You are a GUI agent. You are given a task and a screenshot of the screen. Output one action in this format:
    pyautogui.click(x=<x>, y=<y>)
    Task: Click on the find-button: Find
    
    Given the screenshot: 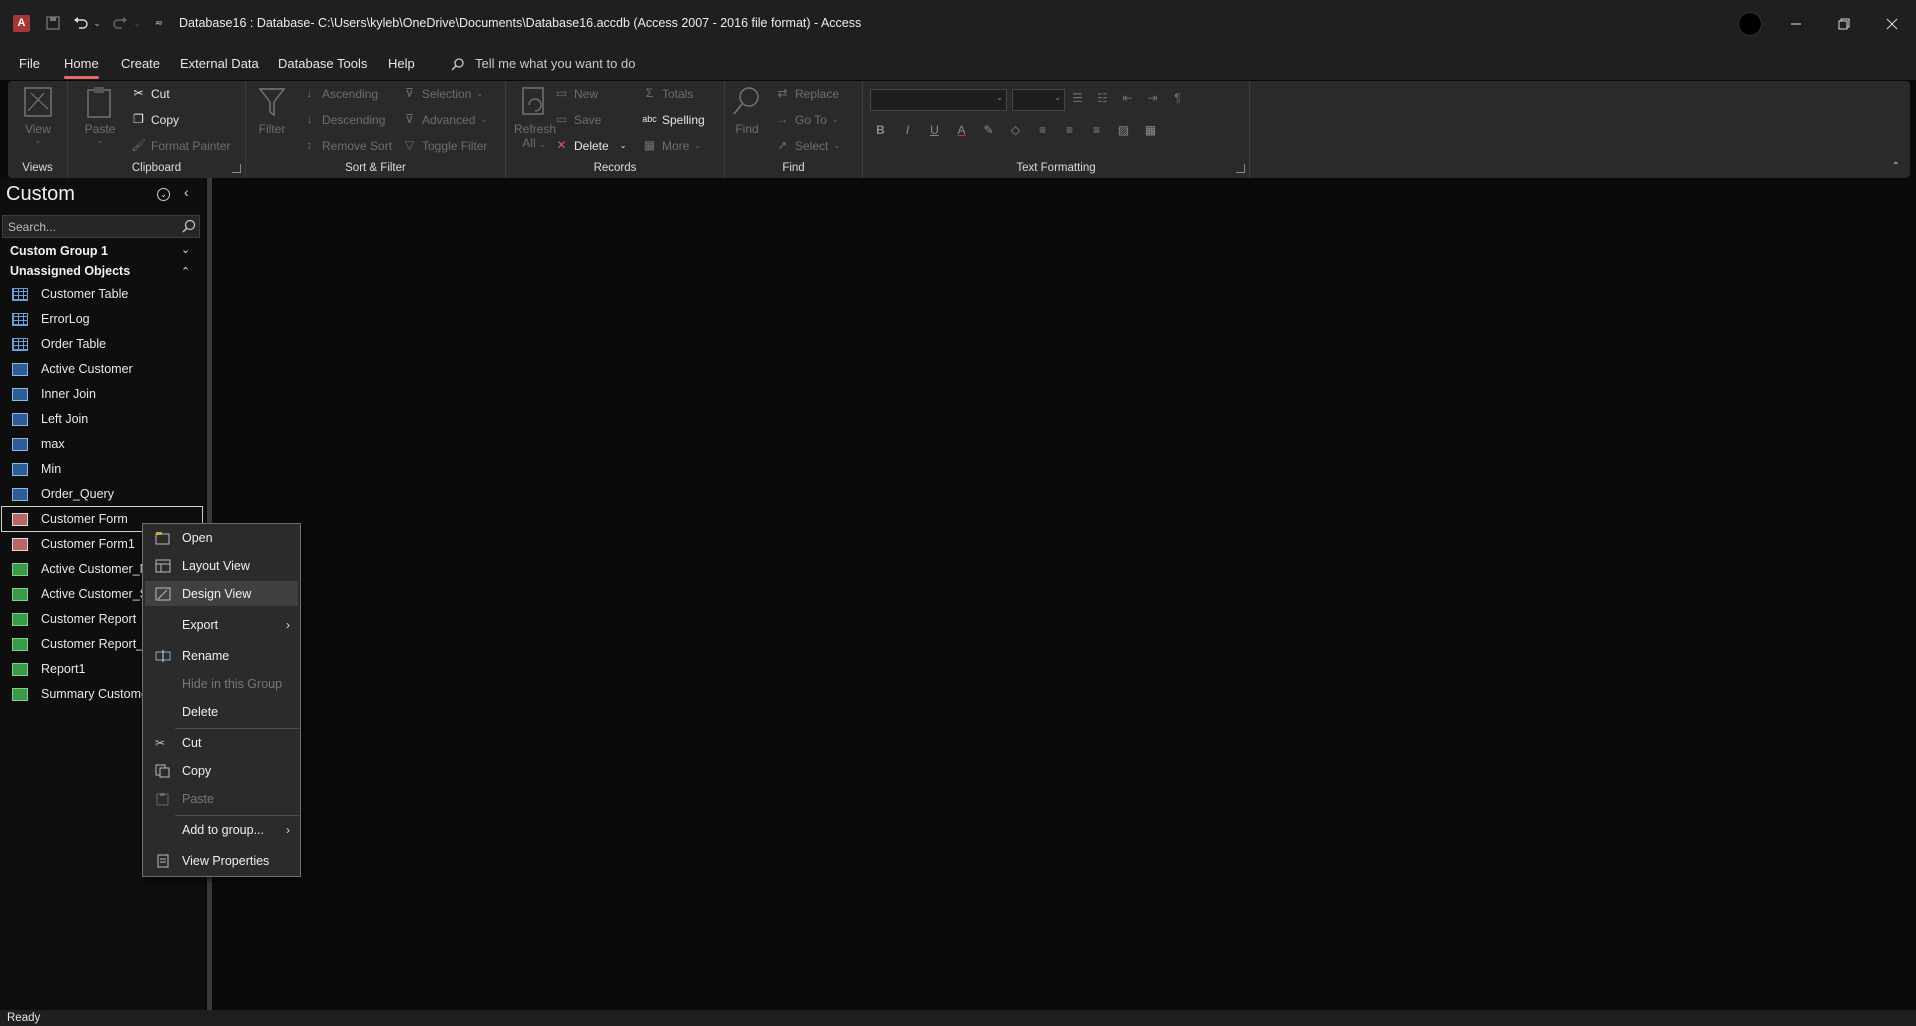 What is the action you would take?
    pyautogui.click(x=747, y=110)
    